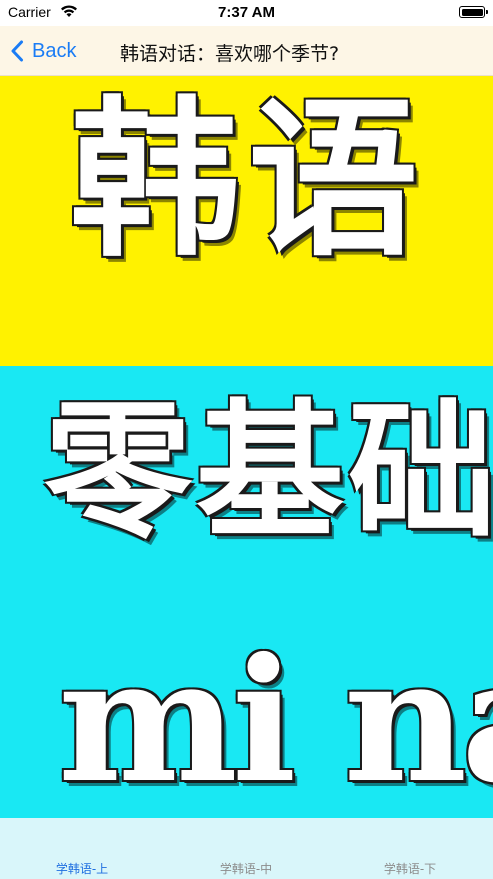 The width and height of the screenshot is (493, 879). I want to click on clock: 7:37 AM, so click(246, 12).